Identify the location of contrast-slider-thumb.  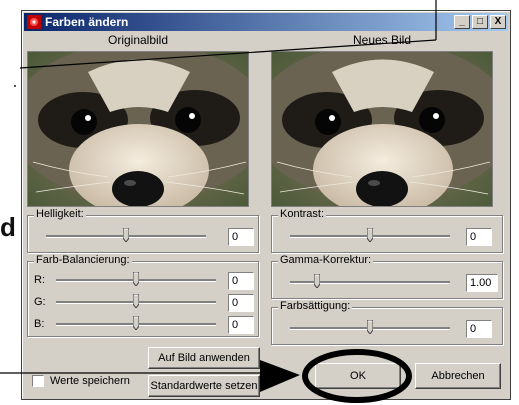
(370, 235).